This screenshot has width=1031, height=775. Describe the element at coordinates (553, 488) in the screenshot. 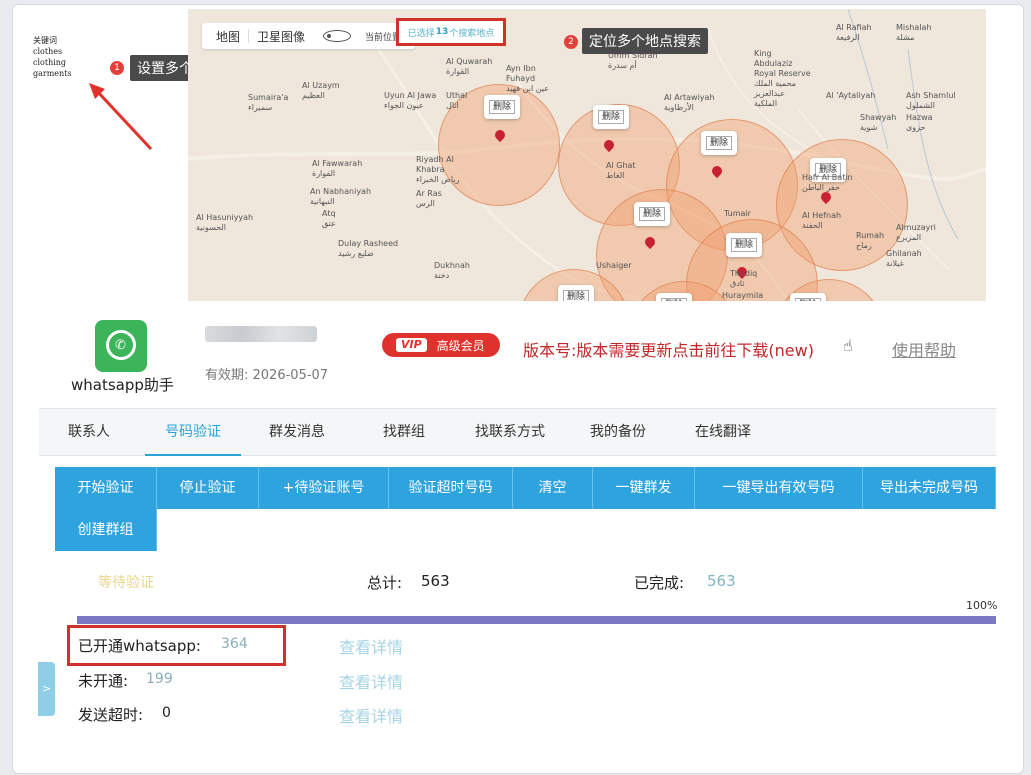

I see `clear-button: 清空` at that location.